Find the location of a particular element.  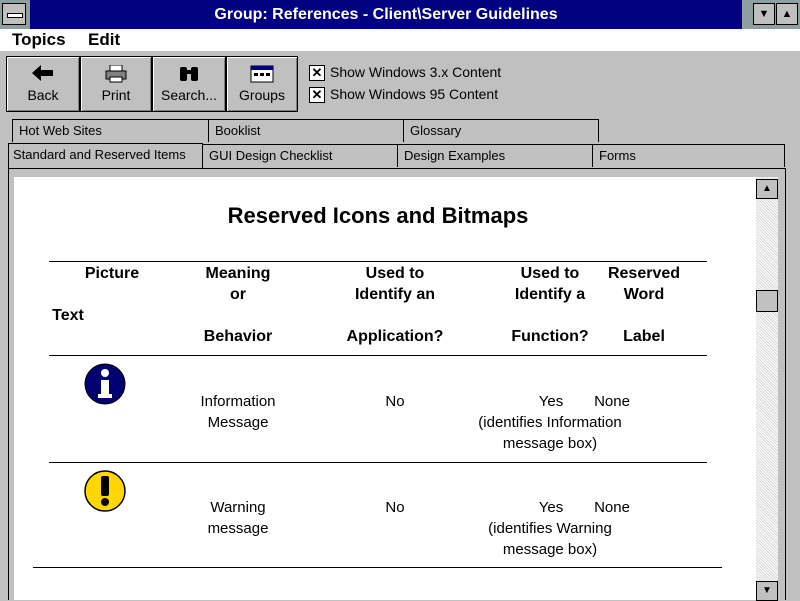

col-reserved-line3: Label is located at coordinates (644, 336).